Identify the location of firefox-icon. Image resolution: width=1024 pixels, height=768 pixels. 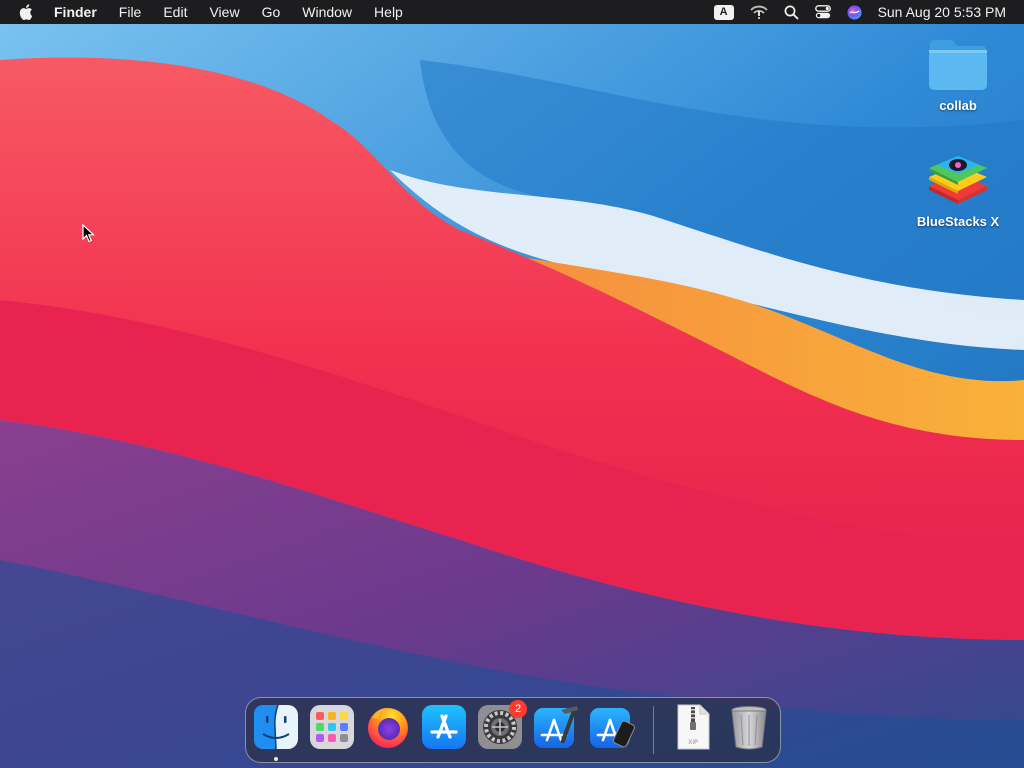
(388, 728).